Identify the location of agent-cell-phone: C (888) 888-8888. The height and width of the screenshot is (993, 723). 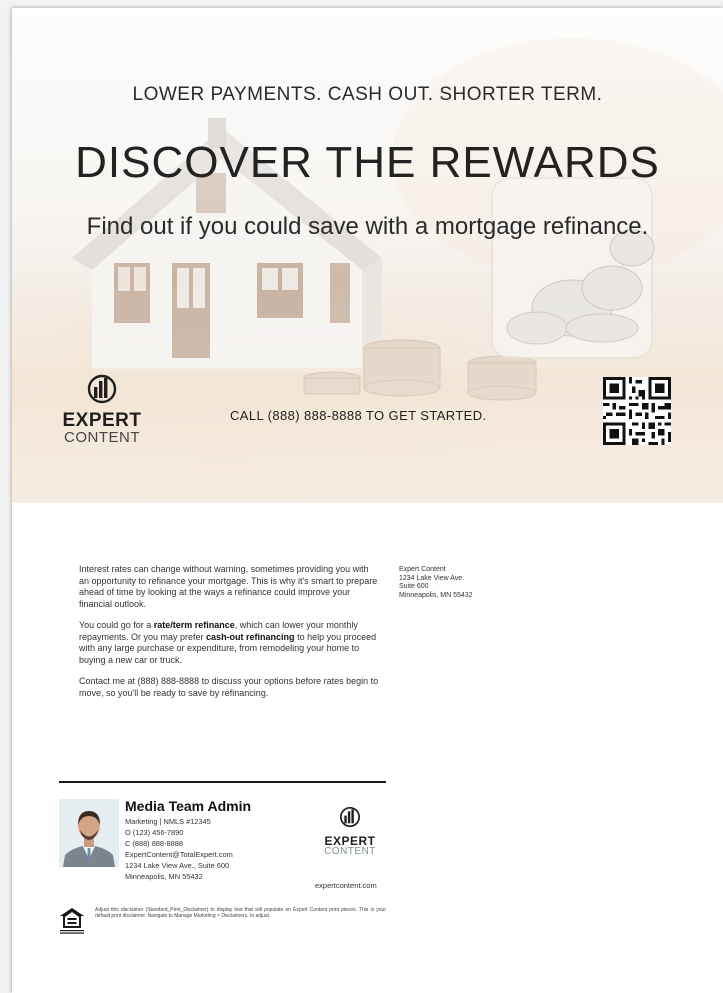
(154, 843).